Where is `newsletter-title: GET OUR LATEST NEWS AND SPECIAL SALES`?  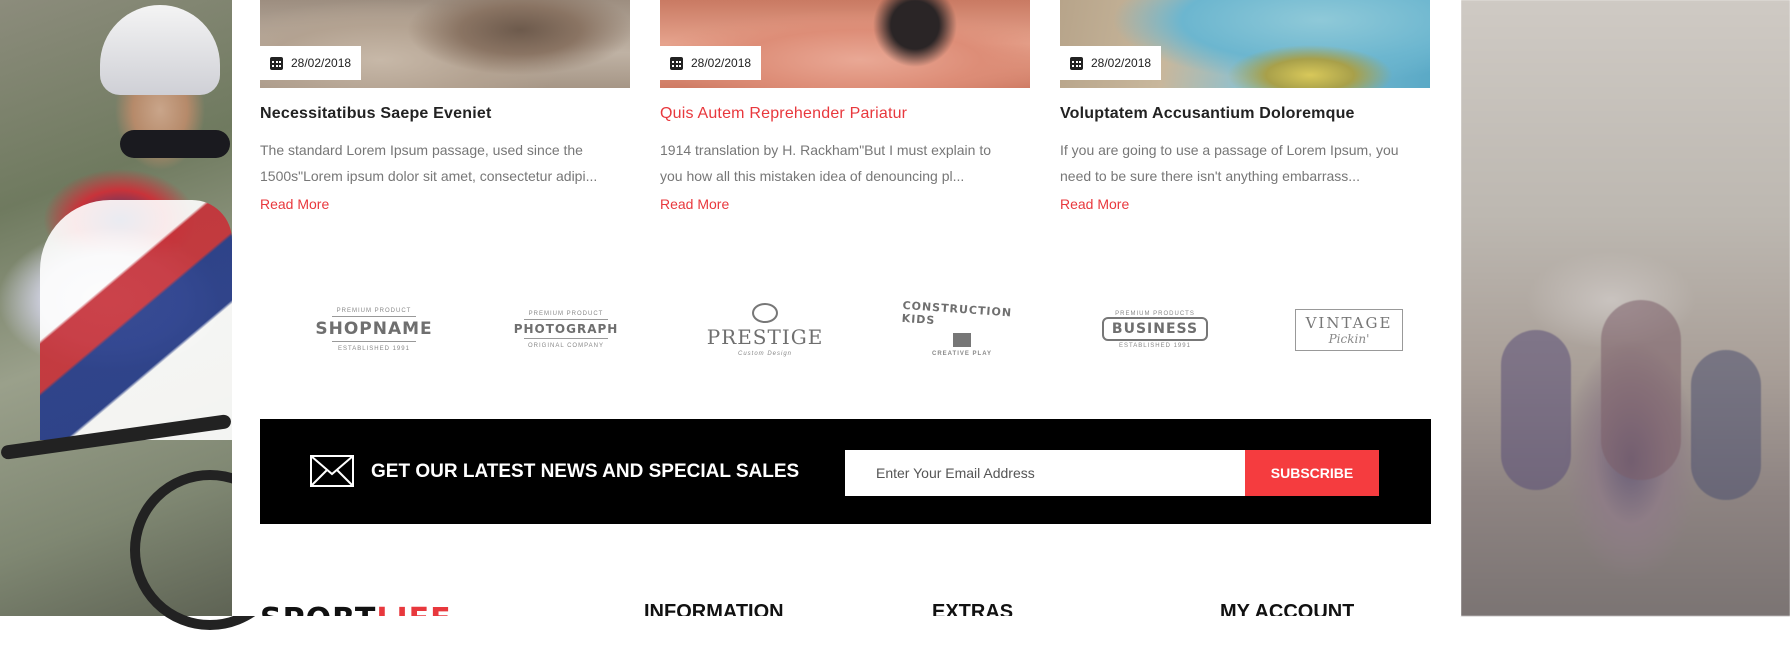 newsletter-title: GET OUR LATEST NEWS AND SPECIAL SALES is located at coordinates (585, 471).